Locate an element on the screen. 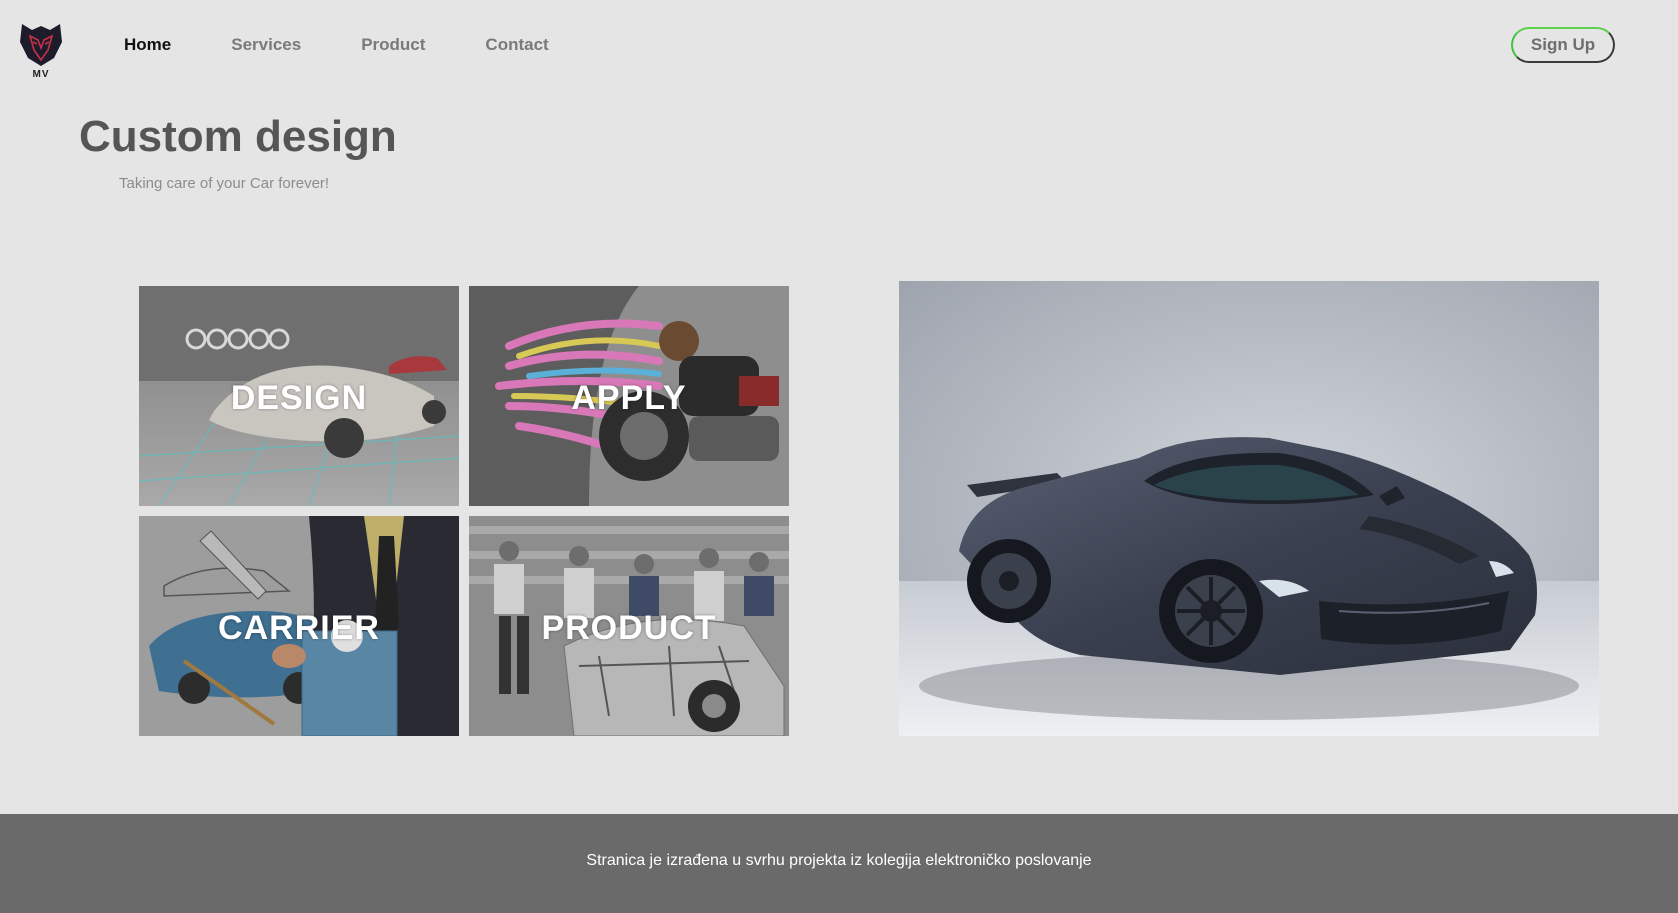 The width and height of the screenshot is (1678, 913). tile-design: DESIGN is located at coordinates (299, 396).